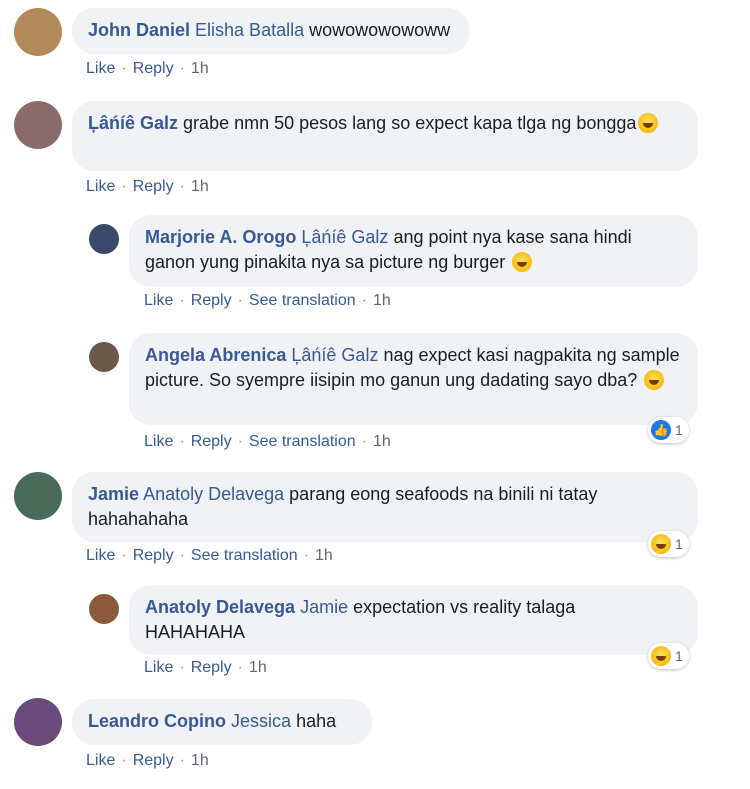 This screenshot has height=789, width=750. What do you see at coordinates (133, 123) in the screenshot?
I see `comment-author: Ļâńíê Galz` at bounding box center [133, 123].